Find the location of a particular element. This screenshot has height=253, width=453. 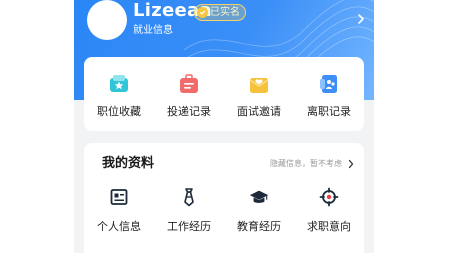

privacy-hint-link: 隐藏信息，暂不考虑 is located at coordinates (306, 163).